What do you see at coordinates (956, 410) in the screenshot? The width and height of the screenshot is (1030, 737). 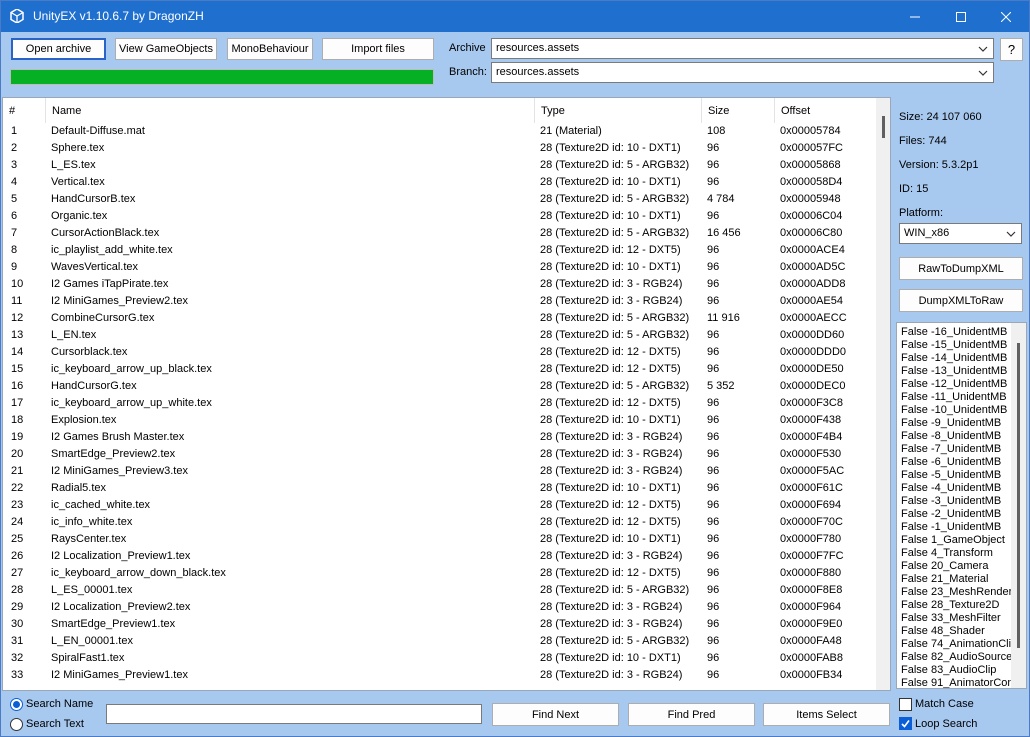 I see `list-item: False -10_UnidentMB` at bounding box center [956, 410].